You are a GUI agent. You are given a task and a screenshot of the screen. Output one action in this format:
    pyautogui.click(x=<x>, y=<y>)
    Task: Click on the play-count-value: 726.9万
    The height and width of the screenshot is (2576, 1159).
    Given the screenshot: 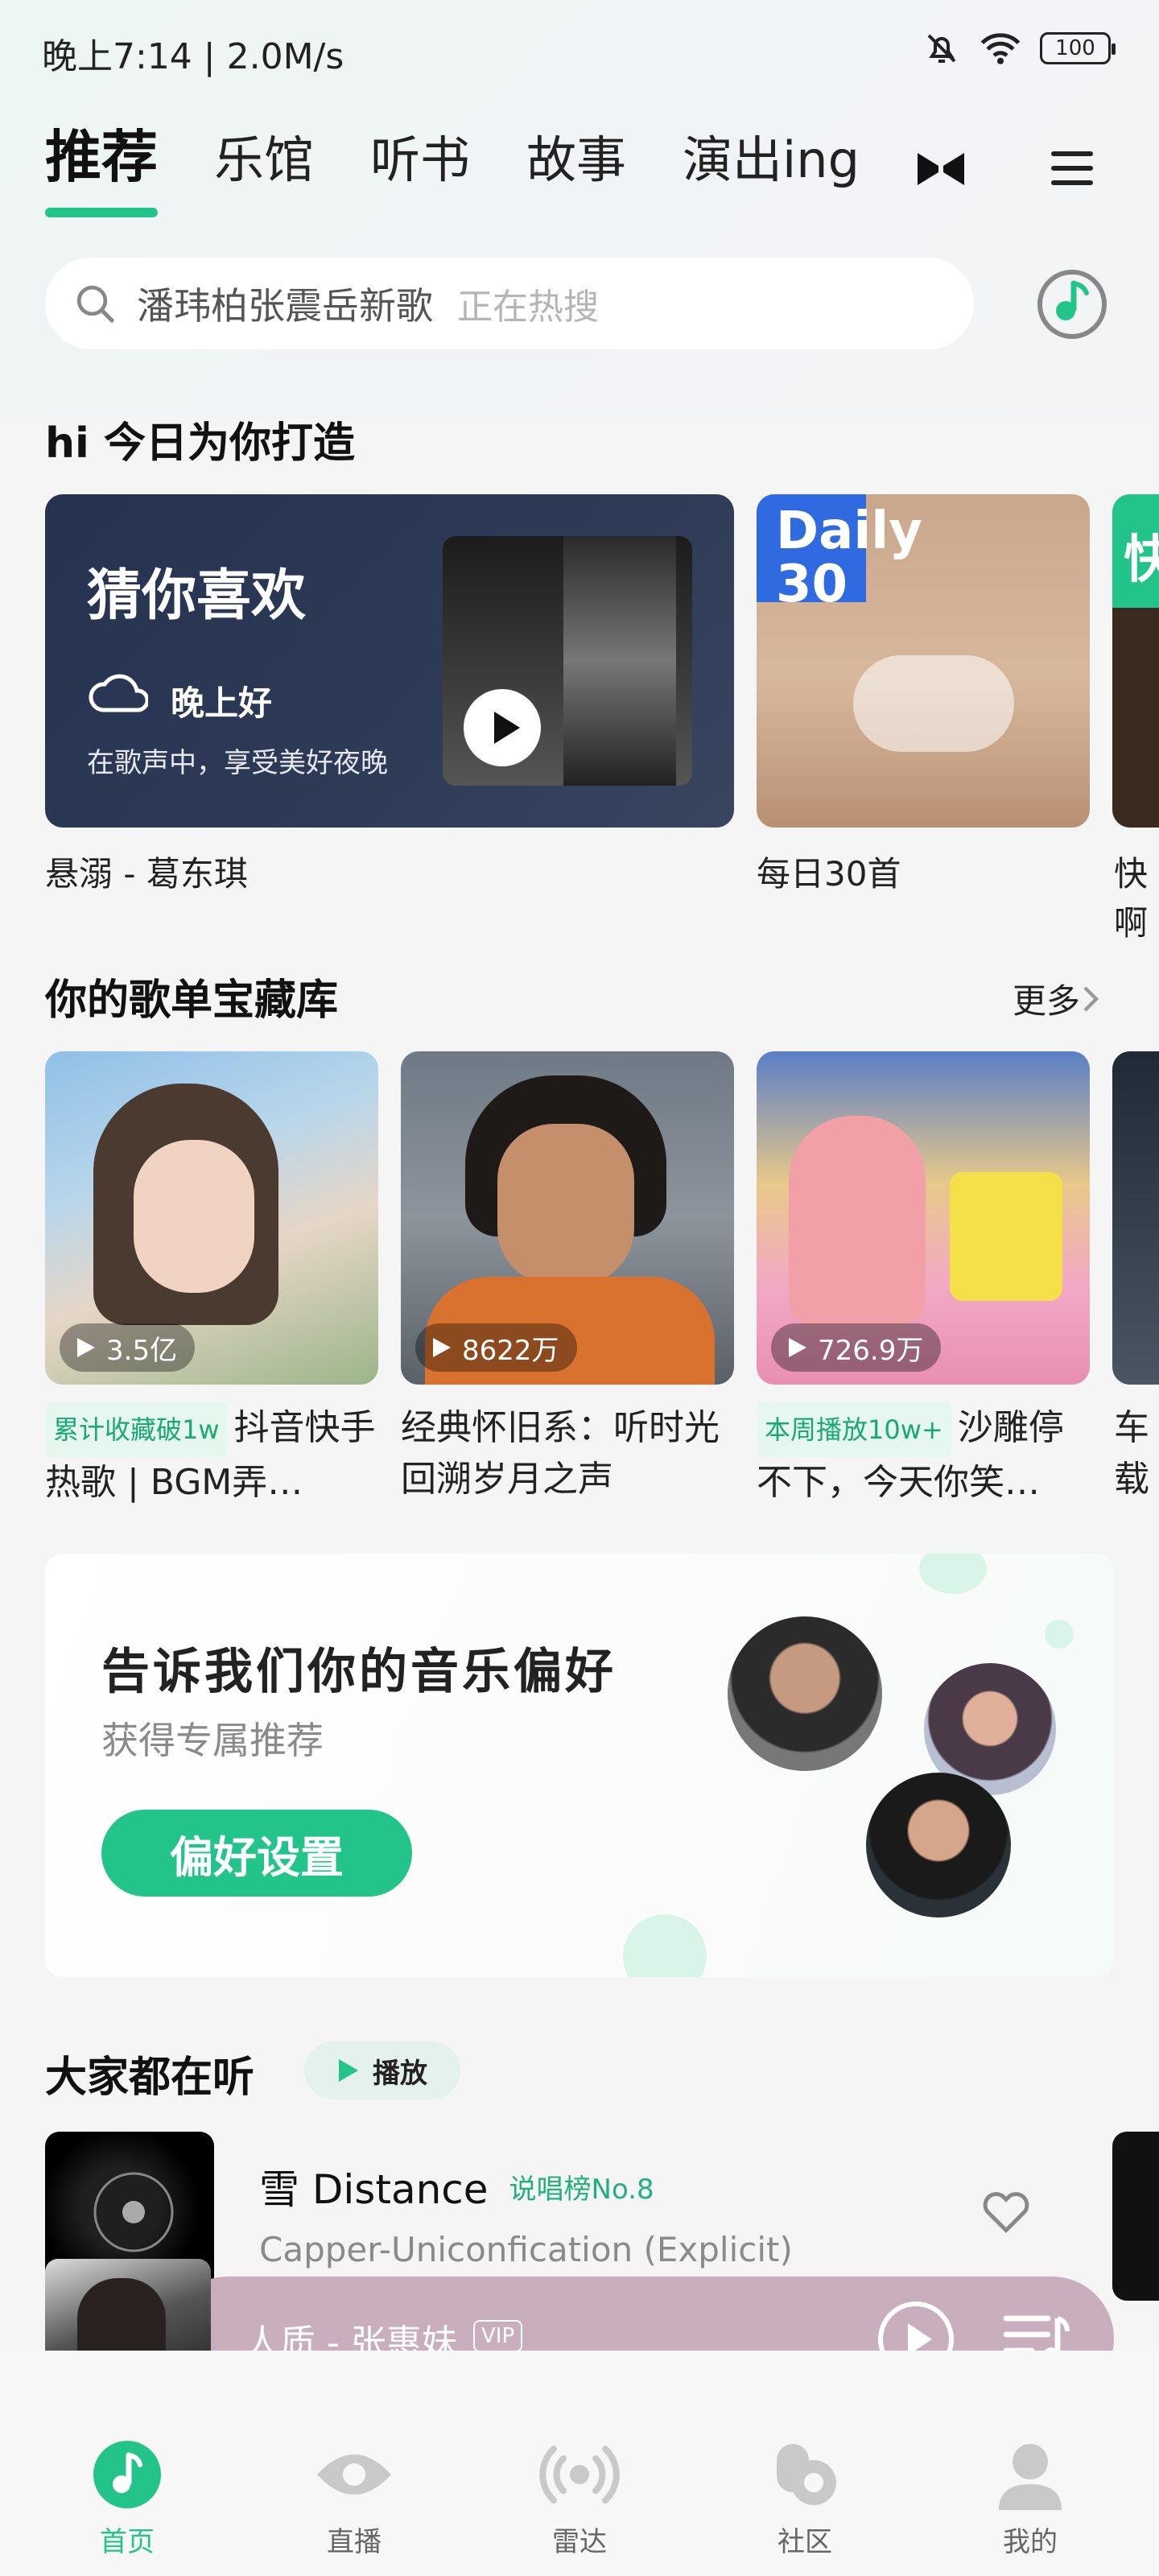 What is the action you would take?
    pyautogui.click(x=871, y=1350)
    